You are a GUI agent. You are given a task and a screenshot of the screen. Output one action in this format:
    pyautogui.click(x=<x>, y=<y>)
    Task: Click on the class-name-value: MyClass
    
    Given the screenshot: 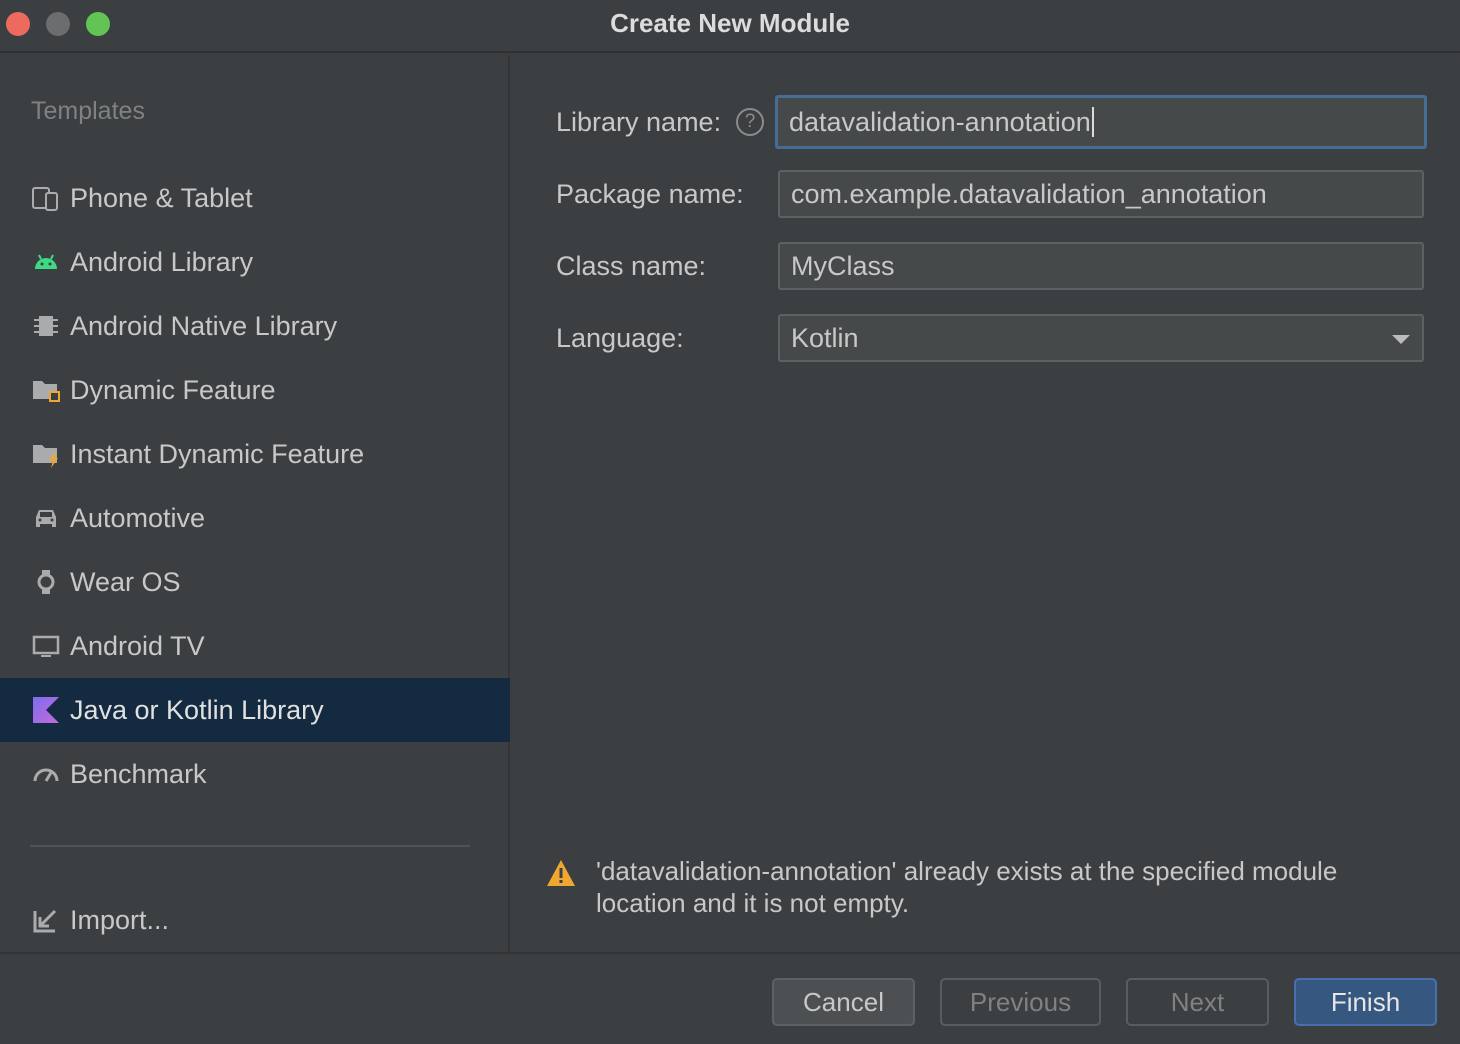 What is the action you would take?
    pyautogui.click(x=843, y=265)
    